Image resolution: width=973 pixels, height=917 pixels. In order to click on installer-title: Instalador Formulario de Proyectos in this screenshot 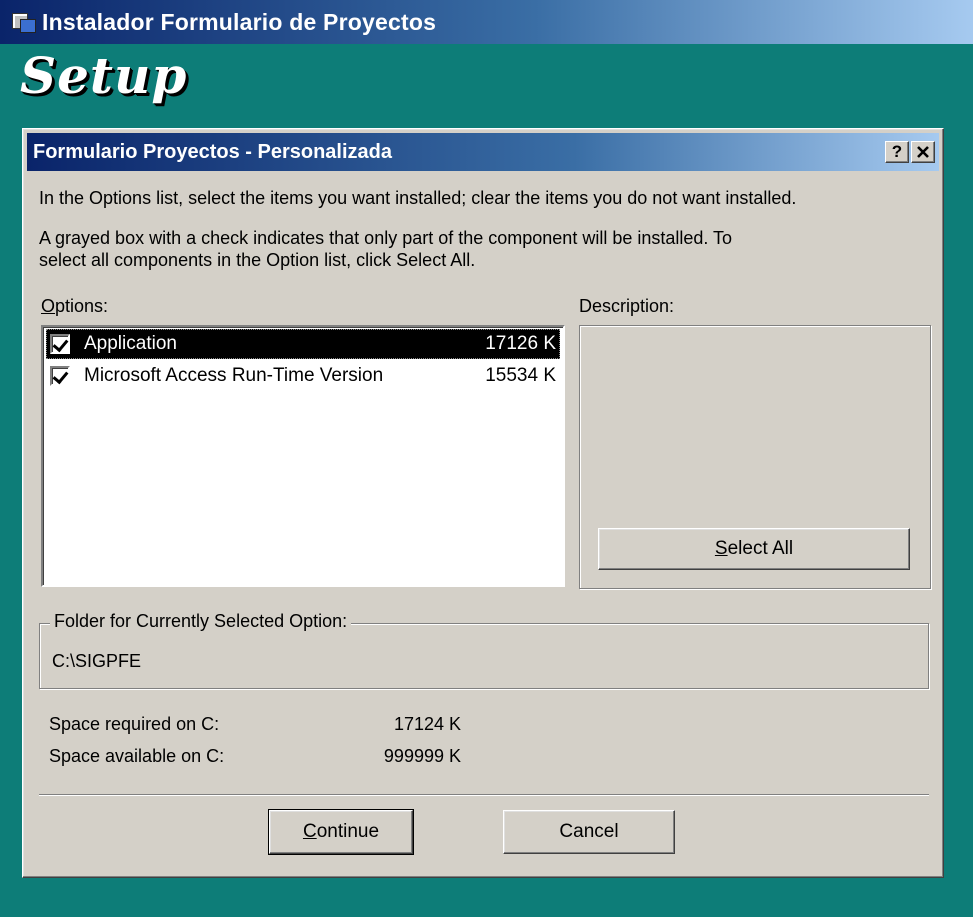, I will do `click(239, 21)`.